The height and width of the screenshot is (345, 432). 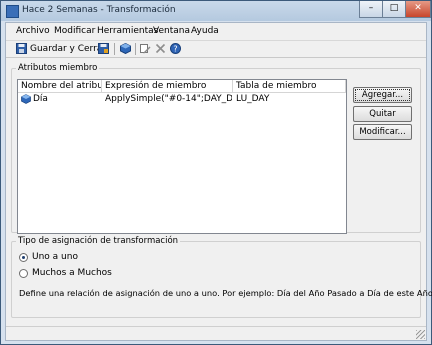 What do you see at coordinates (12, 11) in the screenshot?
I see `app-icon` at bounding box center [12, 11].